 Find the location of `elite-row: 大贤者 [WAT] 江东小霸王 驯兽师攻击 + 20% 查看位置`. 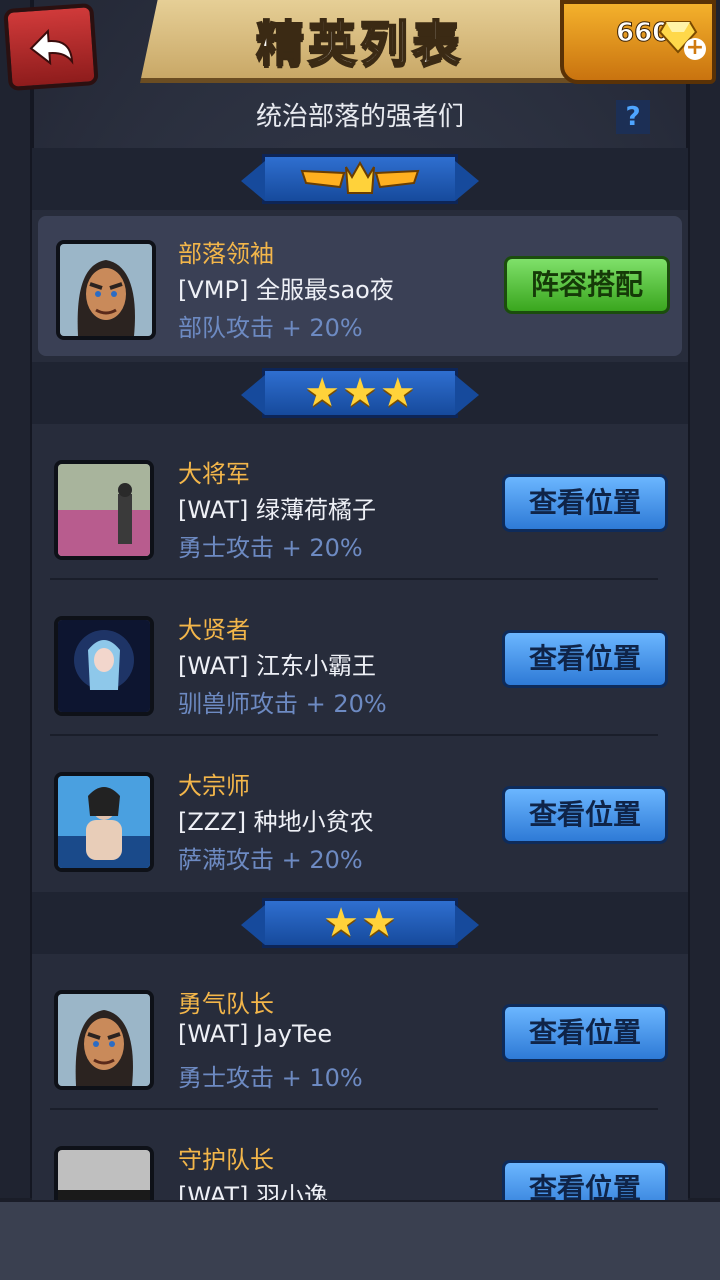

elite-row: 大贤者 [WAT] 江东小霸王 驯兽师攻击 + 20% 查看位置 is located at coordinates (360, 658).